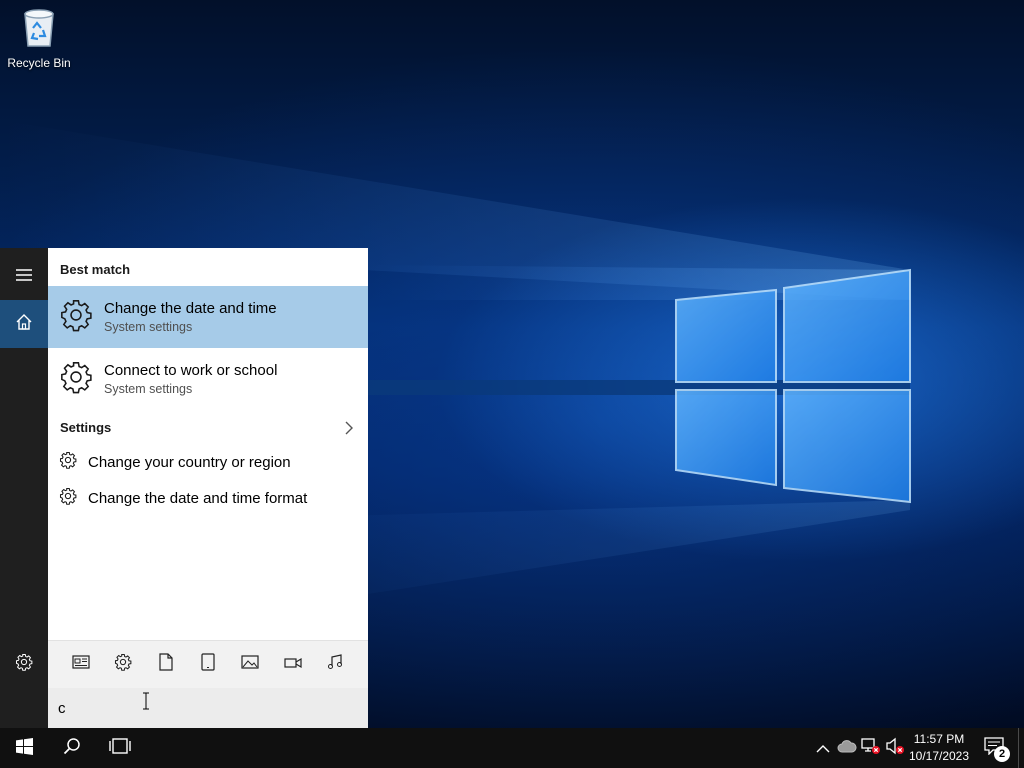 This screenshot has width=1024, height=768. I want to click on settings-result-label: Change the date and time format, so click(198, 498).